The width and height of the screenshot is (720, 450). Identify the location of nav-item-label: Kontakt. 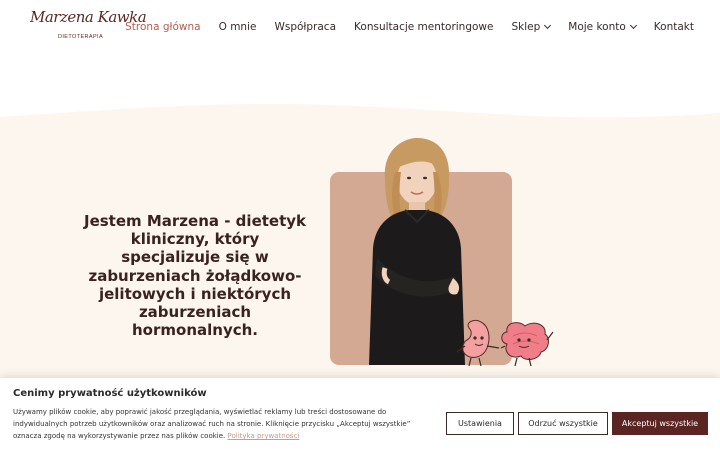
(673, 27).